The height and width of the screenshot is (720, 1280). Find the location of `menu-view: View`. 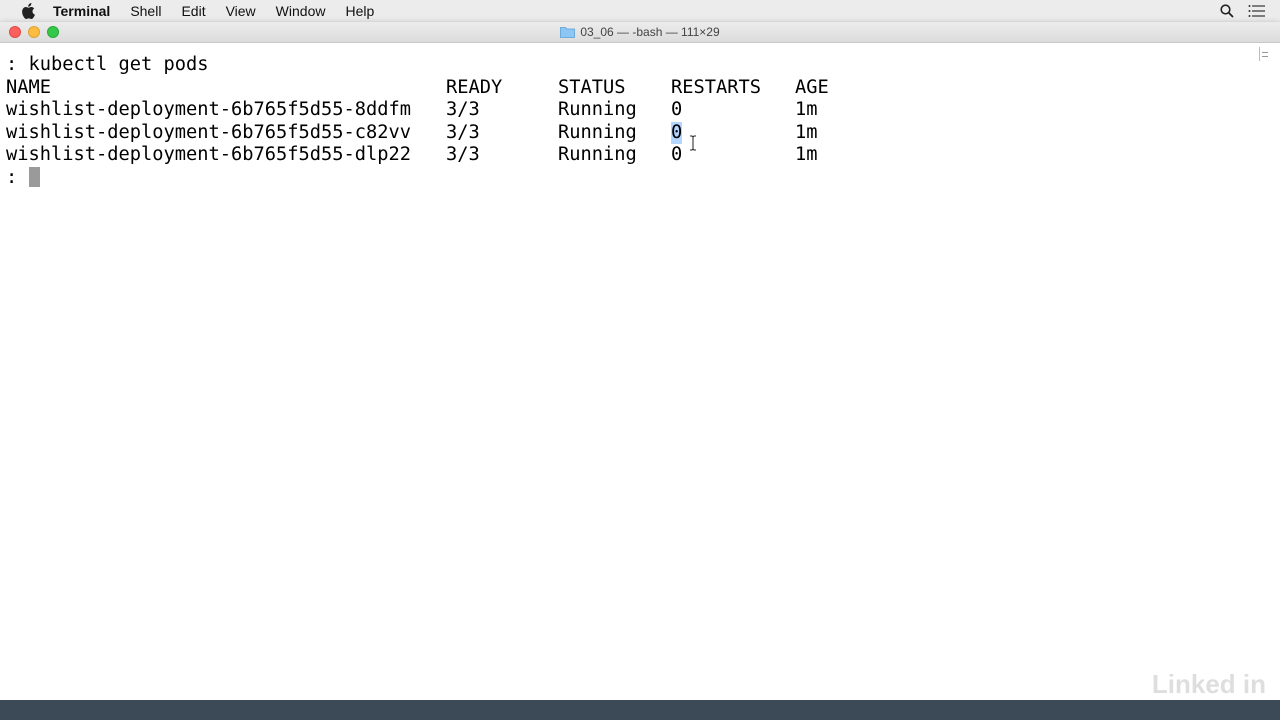

menu-view: View is located at coordinates (241, 11).